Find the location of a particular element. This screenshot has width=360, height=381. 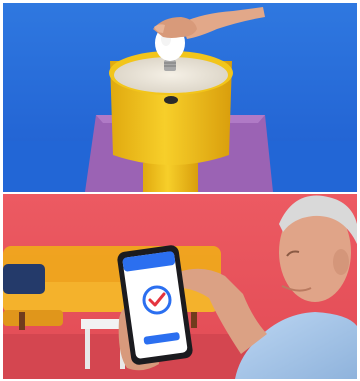

lamp-base is located at coordinates (170, 177).